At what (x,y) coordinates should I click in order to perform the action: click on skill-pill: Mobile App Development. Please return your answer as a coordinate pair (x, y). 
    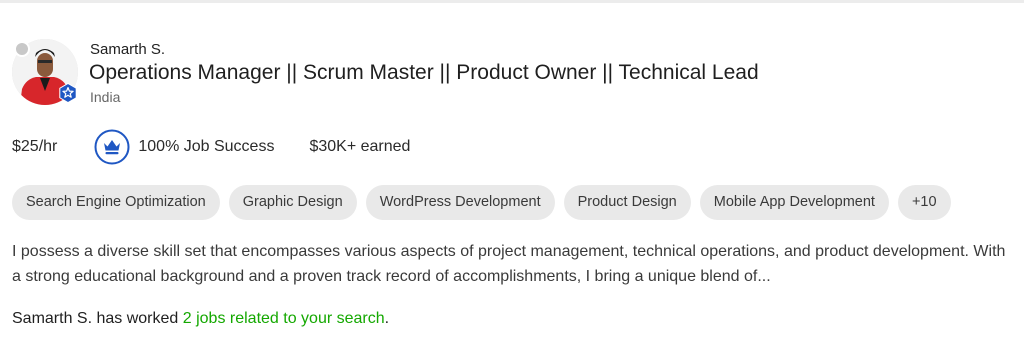
    Looking at the image, I should click on (794, 202).